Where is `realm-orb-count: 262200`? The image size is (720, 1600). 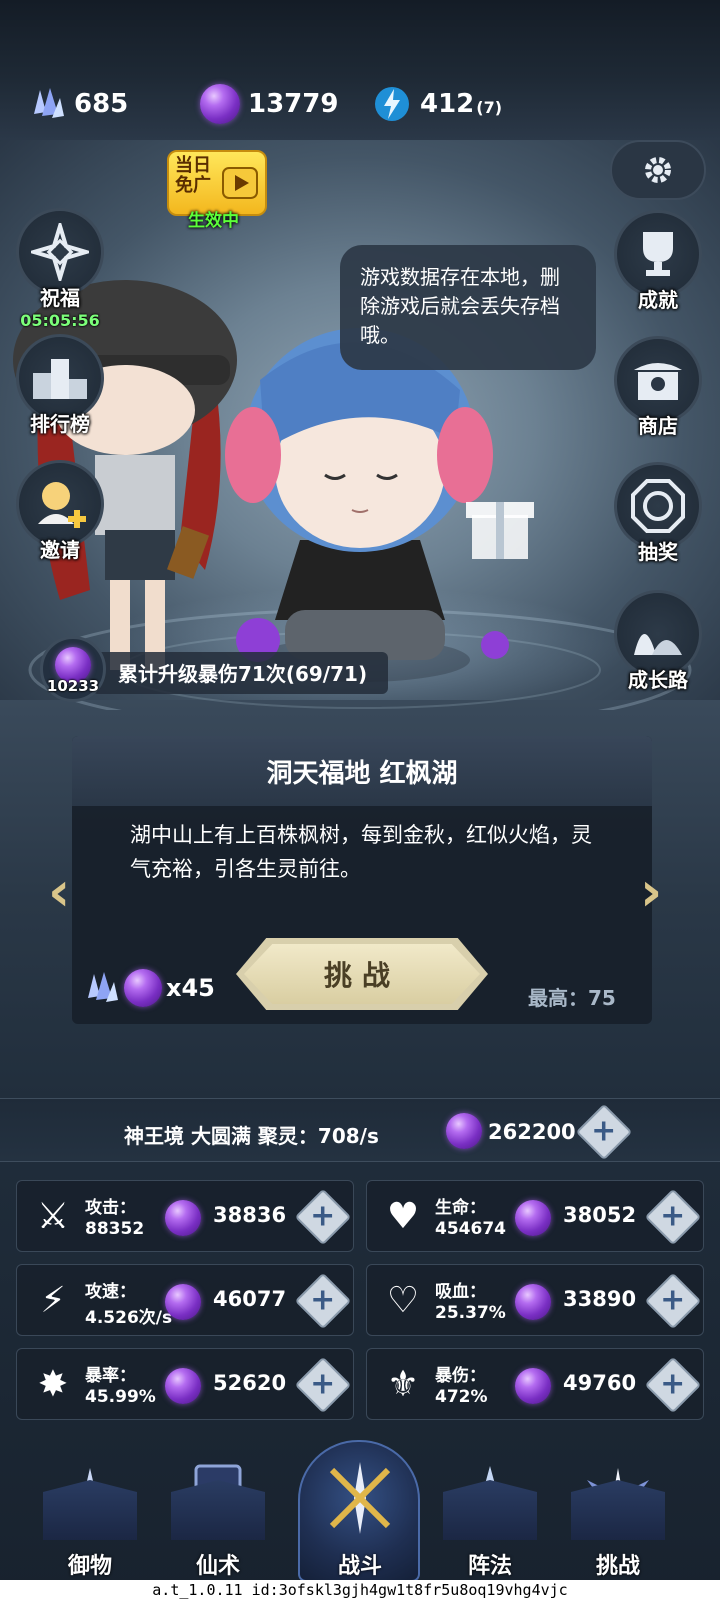
realm-orb-count: 262200 is located at coordinates (532, 1132).